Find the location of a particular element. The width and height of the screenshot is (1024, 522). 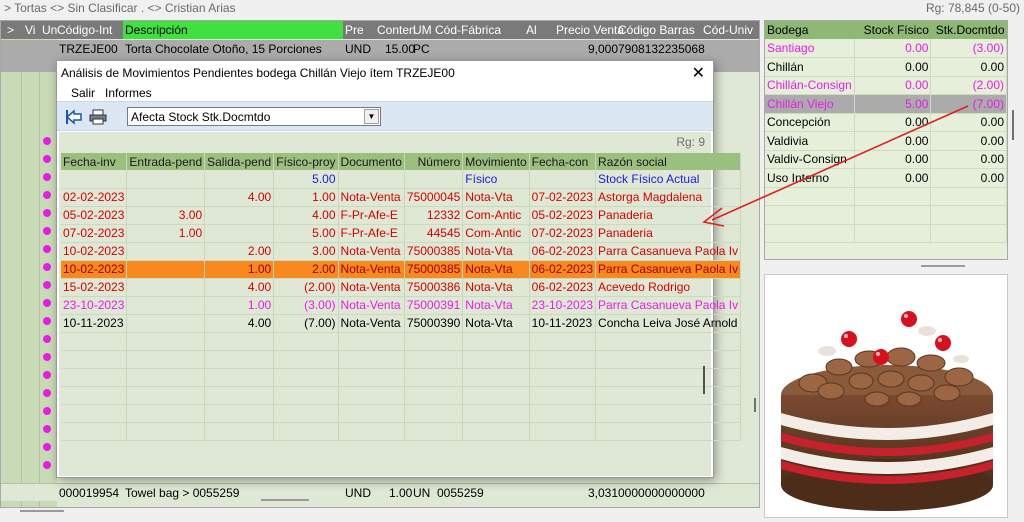

col-un: Un is located at coordinates (49, 30).